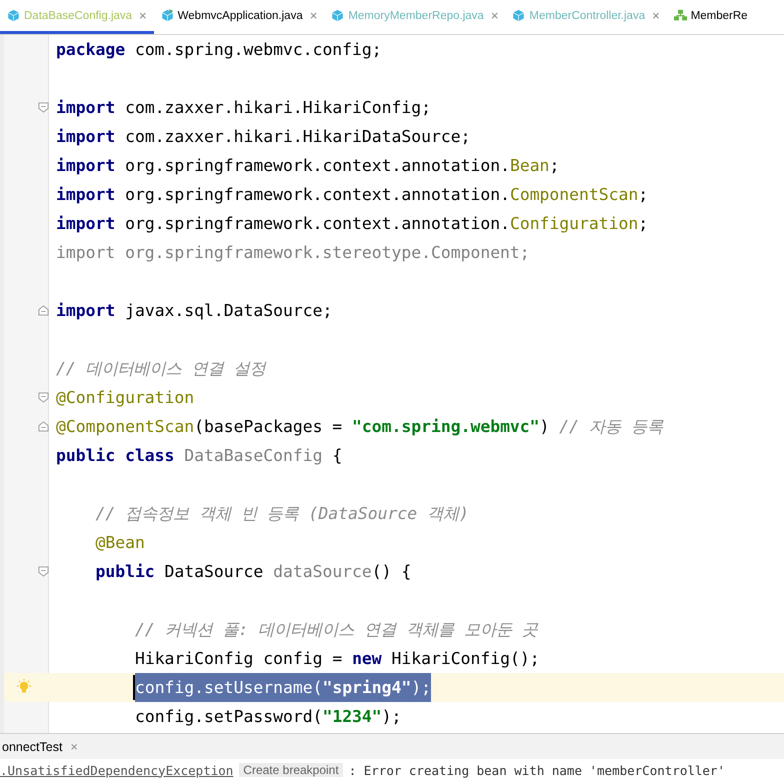 The width and height of the screenshot is (784, 781). I want to click on structure-icon, so click(680, 15).